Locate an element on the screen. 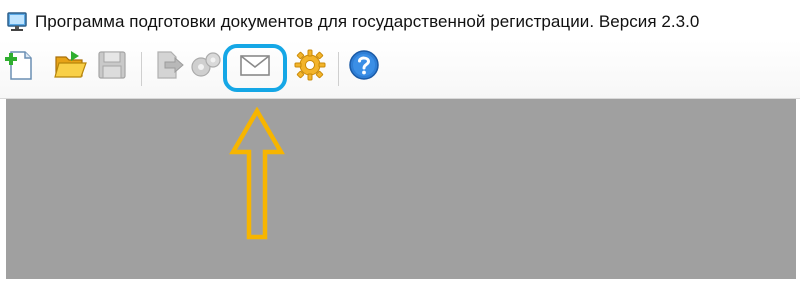 The width and height of the screenshot is (800, 289). batch-button is located at coordinates (206, 67).